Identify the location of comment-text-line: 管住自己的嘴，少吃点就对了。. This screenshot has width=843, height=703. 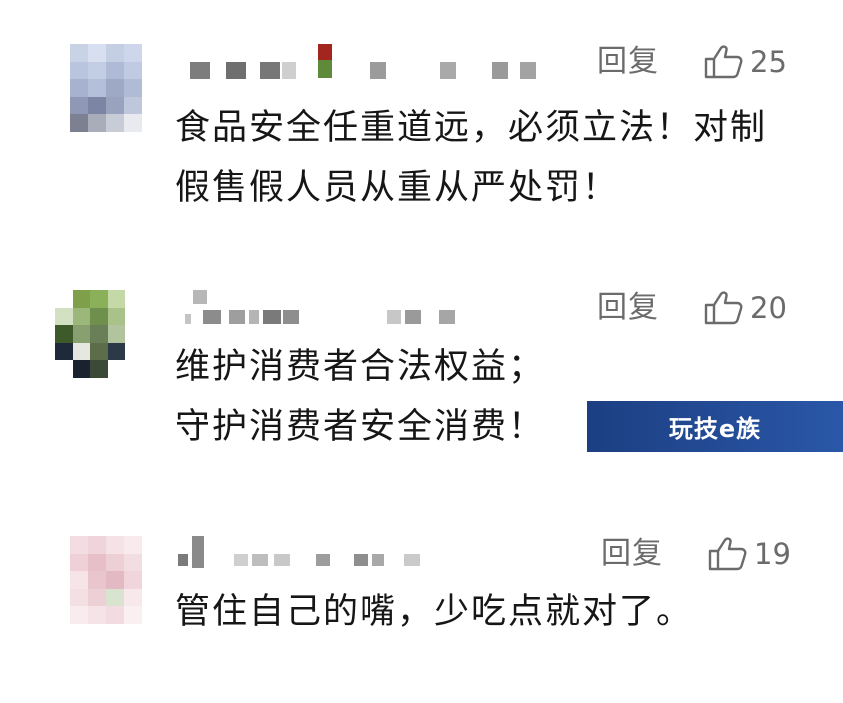
(434, 612).